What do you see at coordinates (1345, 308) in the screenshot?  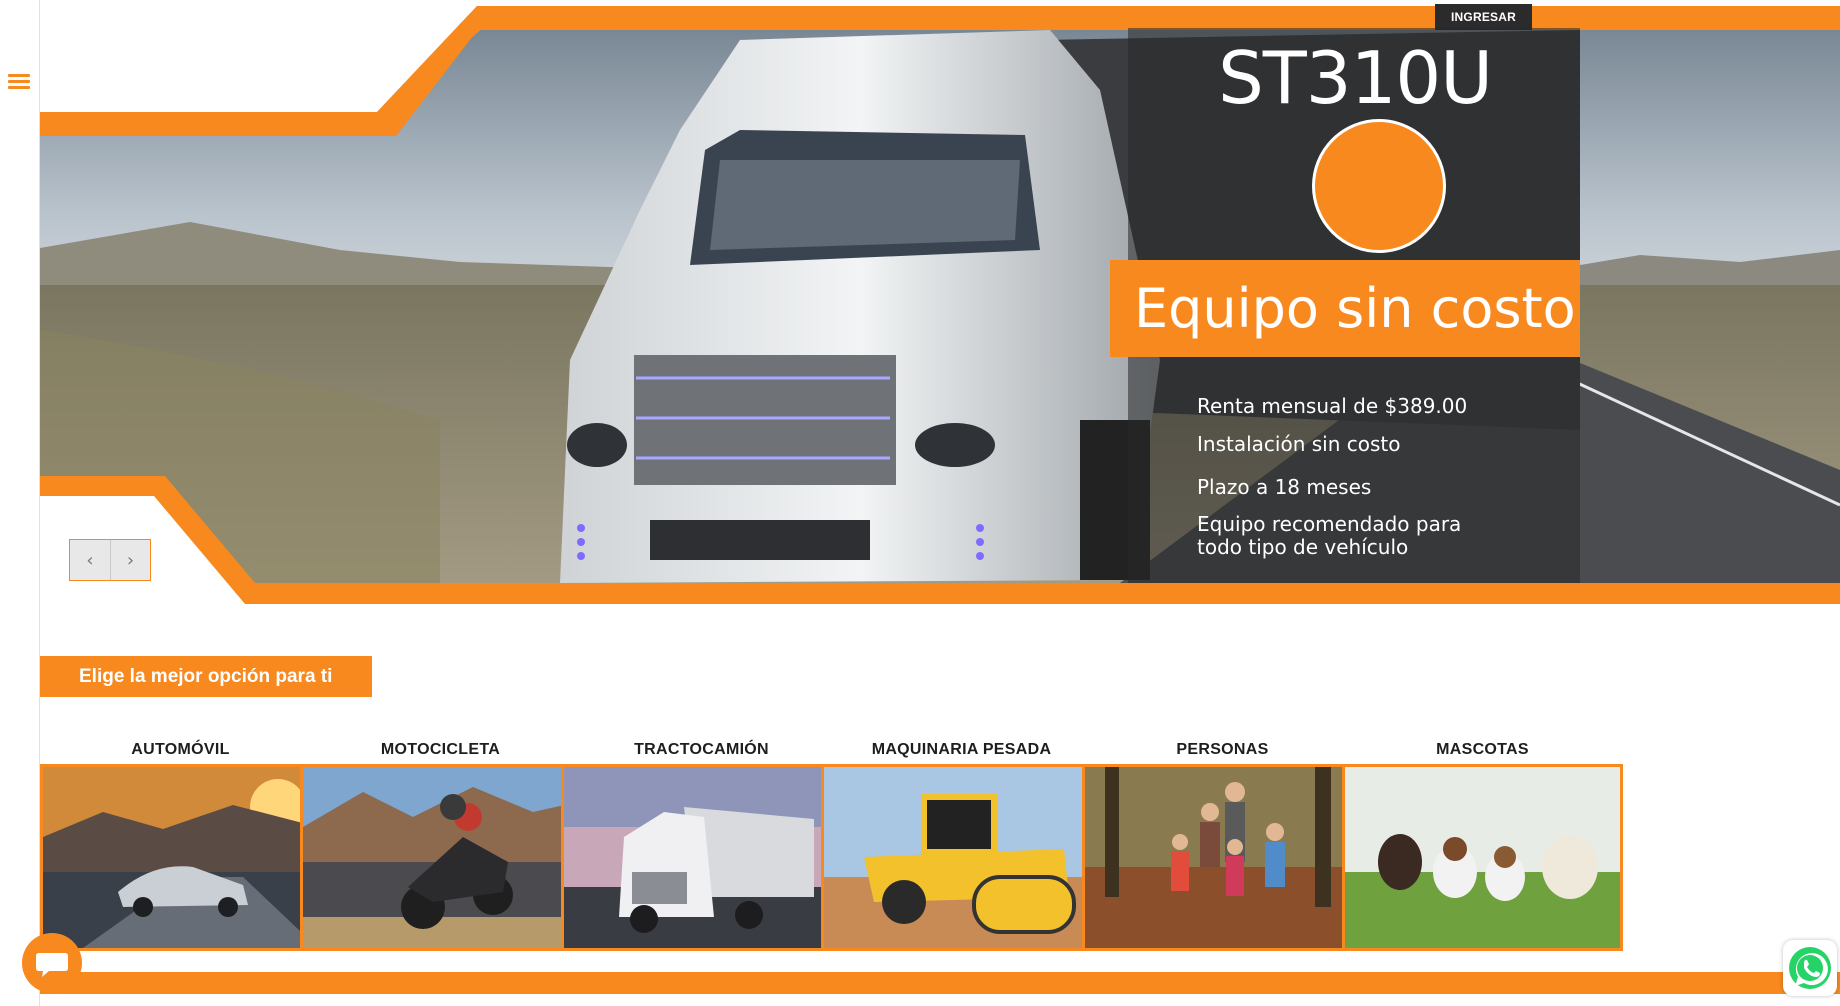 I see `promo-headline: Equipo sin costo` at bounding box center [1345, 308].